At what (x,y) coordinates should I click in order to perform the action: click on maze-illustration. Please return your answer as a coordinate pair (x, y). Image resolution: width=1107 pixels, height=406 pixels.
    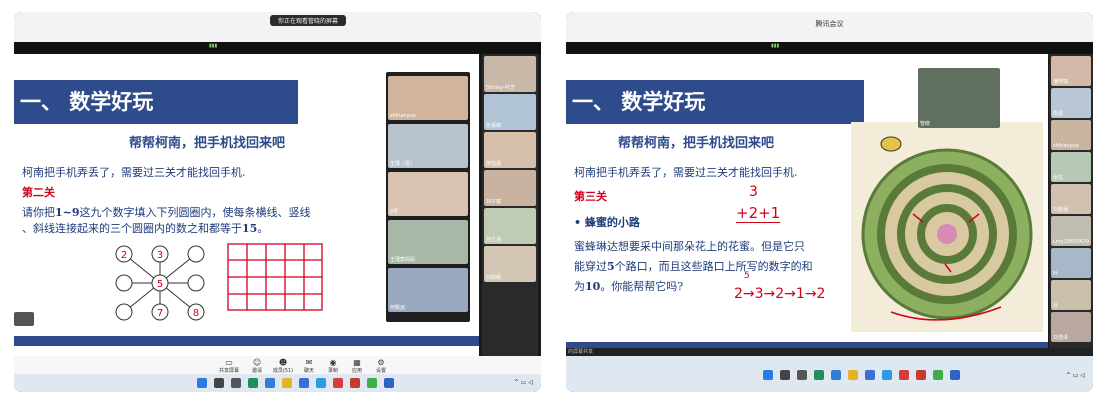
    Looking at the image, I should click on (947, 227).